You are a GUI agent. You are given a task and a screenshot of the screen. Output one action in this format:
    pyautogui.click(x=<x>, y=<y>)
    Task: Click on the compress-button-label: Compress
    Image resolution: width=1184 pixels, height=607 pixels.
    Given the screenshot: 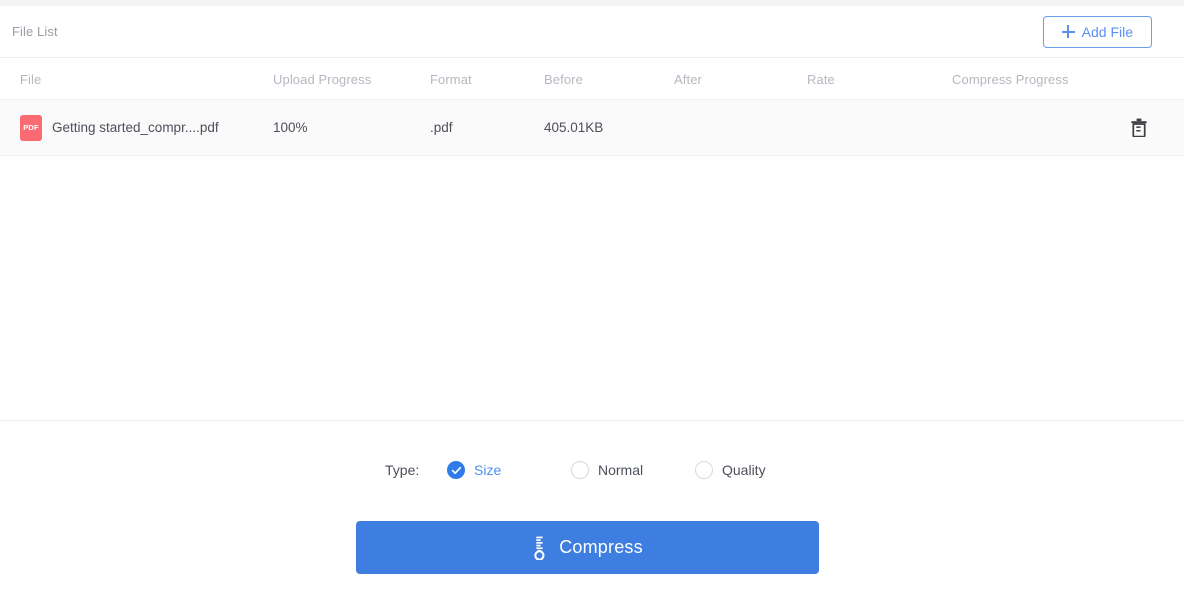 What is the action you would take?
    pyautogui.click(x=601, y=547)
    